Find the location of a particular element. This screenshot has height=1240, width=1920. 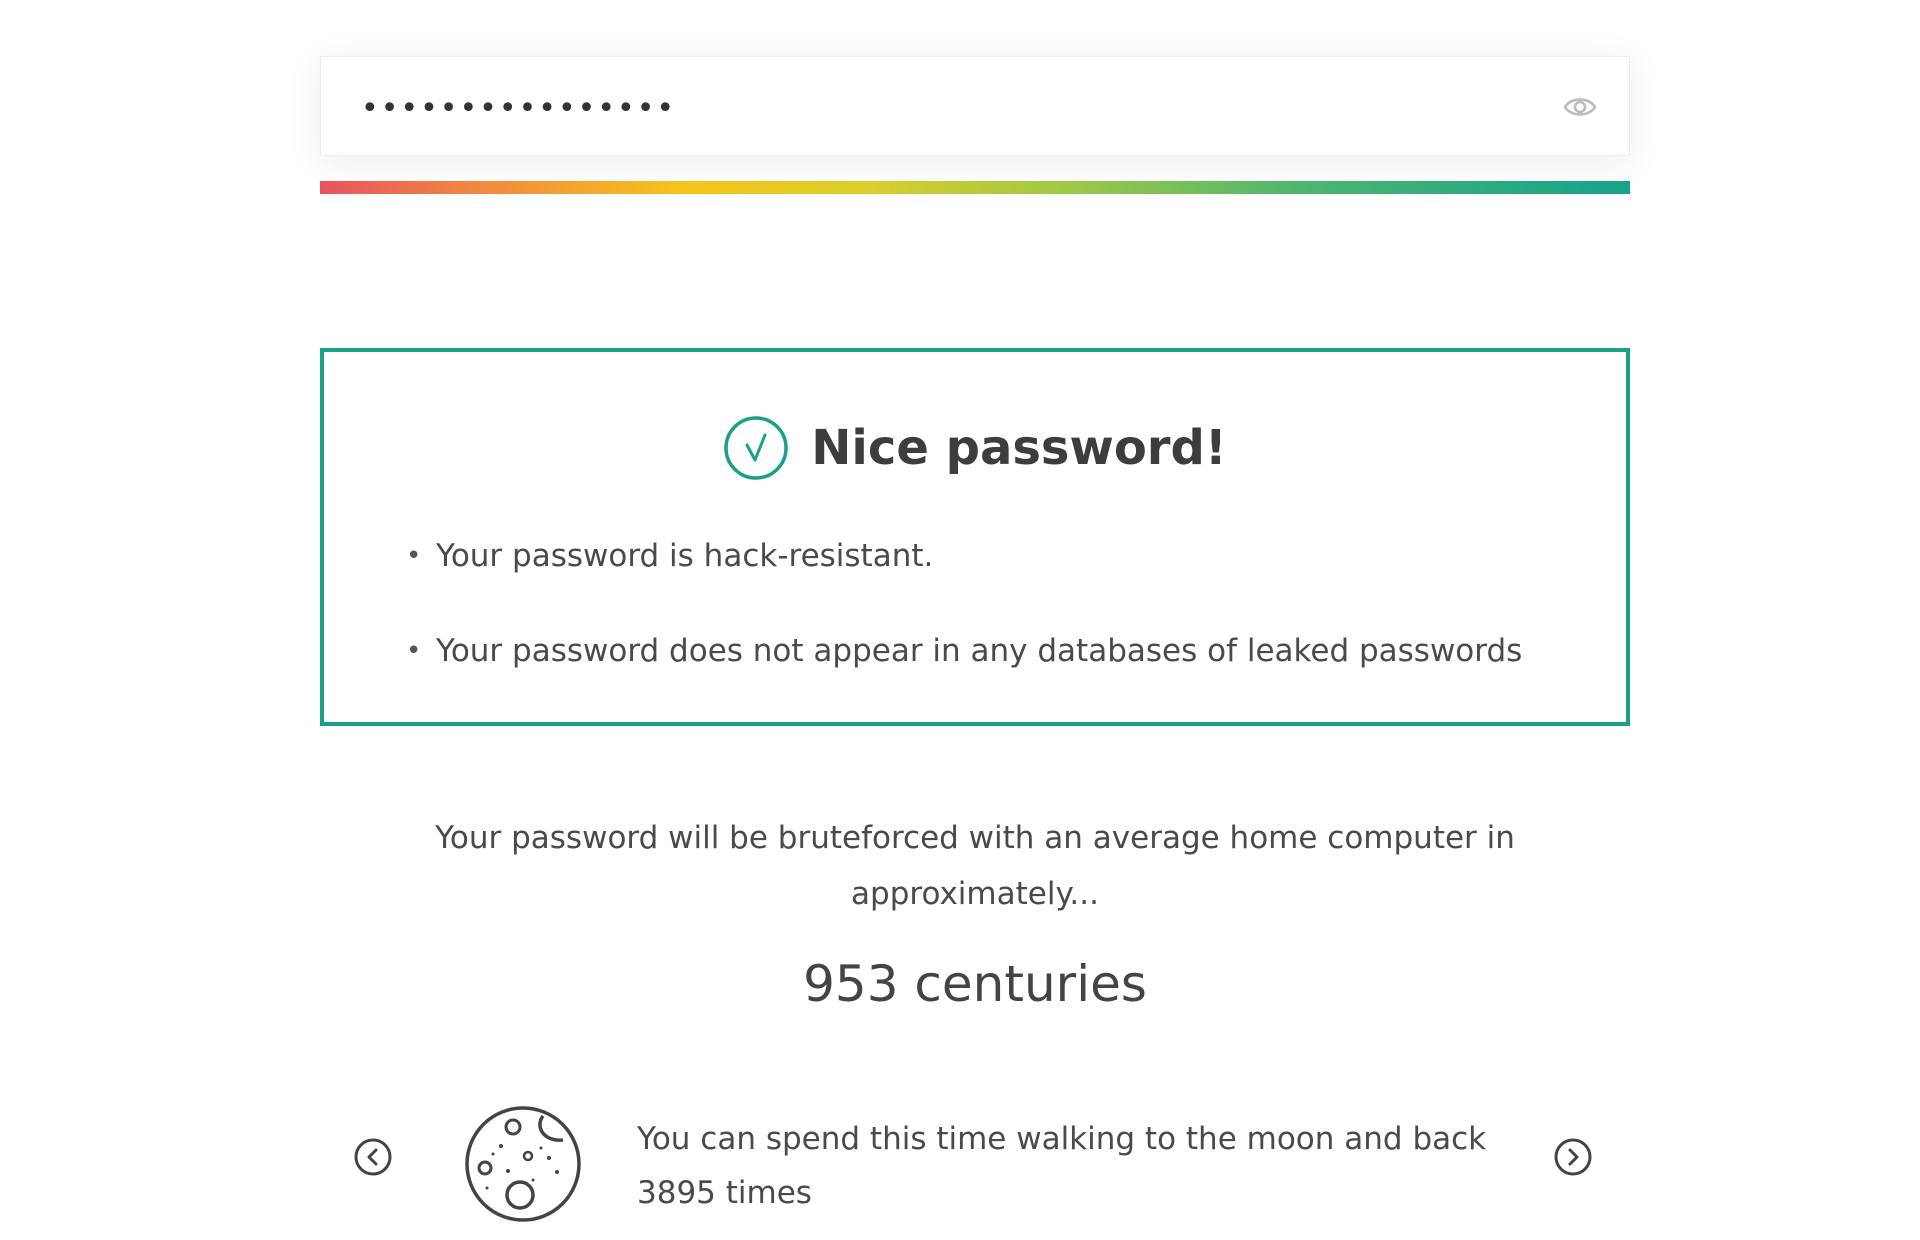

password-field-container is located at coordinates (975, 107).